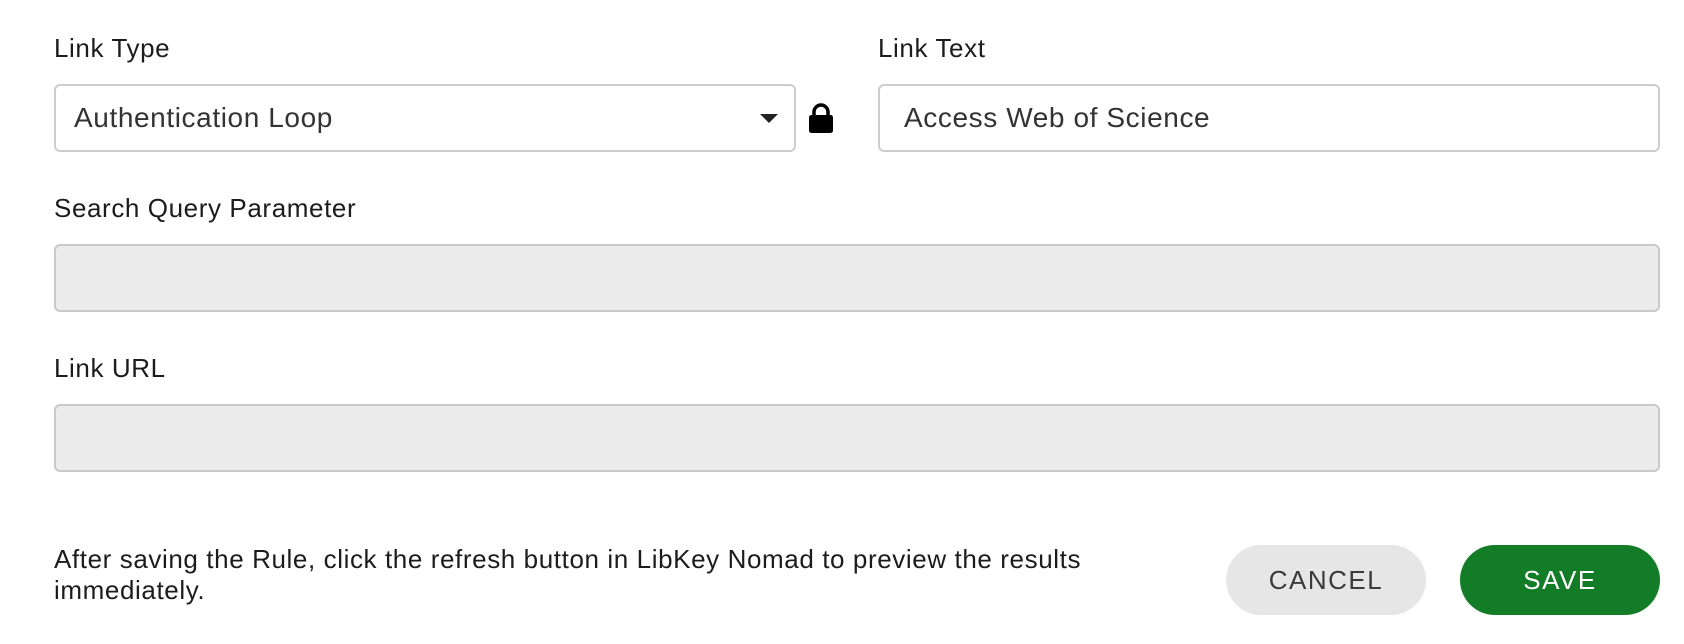 Image resolution: width=1684 pixels, height=644 pixels. I want to click on link-url-input, so click(857, 438).